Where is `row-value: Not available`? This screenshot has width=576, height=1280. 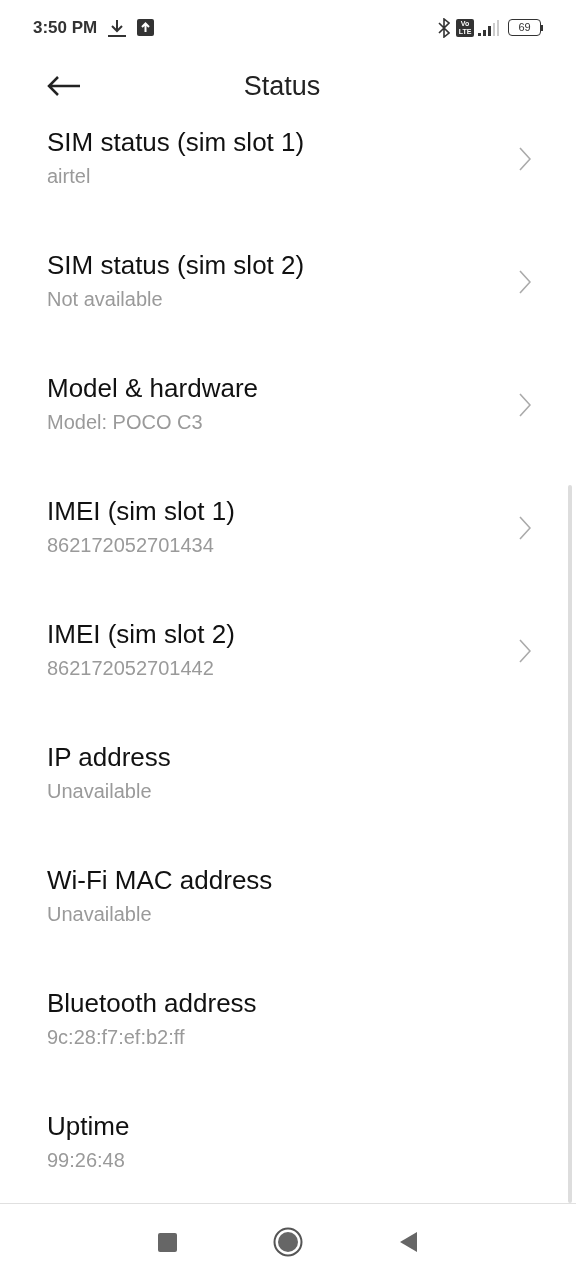 row-value: Not available is located at coordinates (105, 299).